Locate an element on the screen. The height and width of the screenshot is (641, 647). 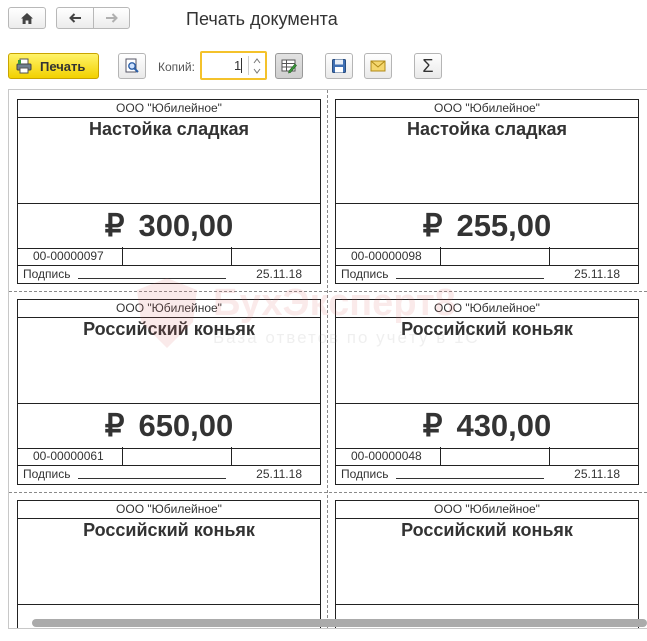
product-code: 00-00000098 is located at coordinates (386, 256).